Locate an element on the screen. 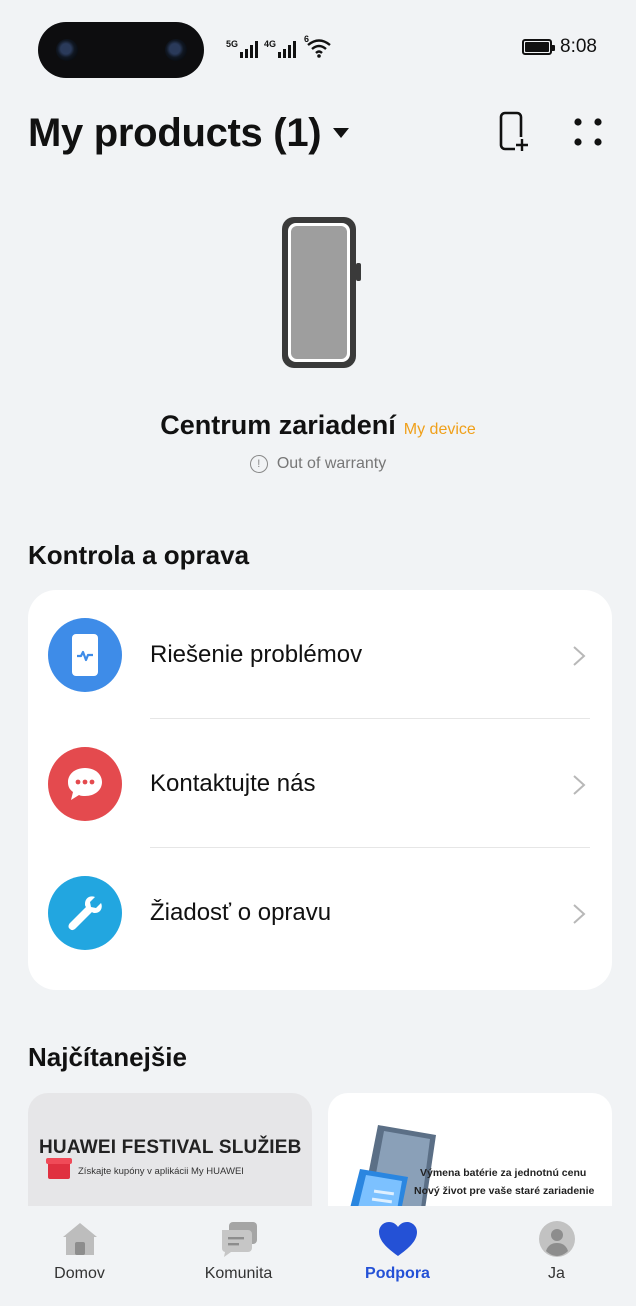 Image resolution: width=636 pixels, height=1306 pixels. section-title-repair: Kontrola a oprava is located at coordinates (139, 555).